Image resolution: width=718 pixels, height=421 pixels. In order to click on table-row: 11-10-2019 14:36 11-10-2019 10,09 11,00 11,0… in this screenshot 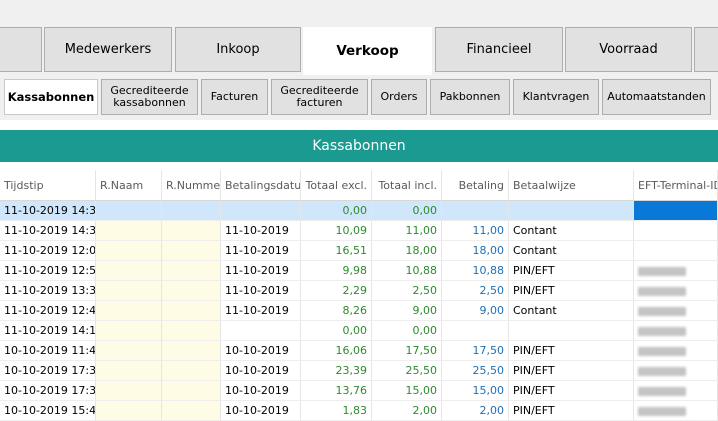, I will do `click(359, 231)`.